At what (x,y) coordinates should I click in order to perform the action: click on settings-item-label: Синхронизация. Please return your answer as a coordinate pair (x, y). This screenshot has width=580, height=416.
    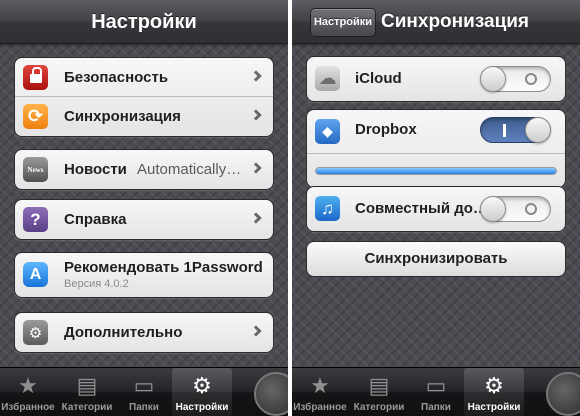
    Looking at the image, I should click on (122, 116).